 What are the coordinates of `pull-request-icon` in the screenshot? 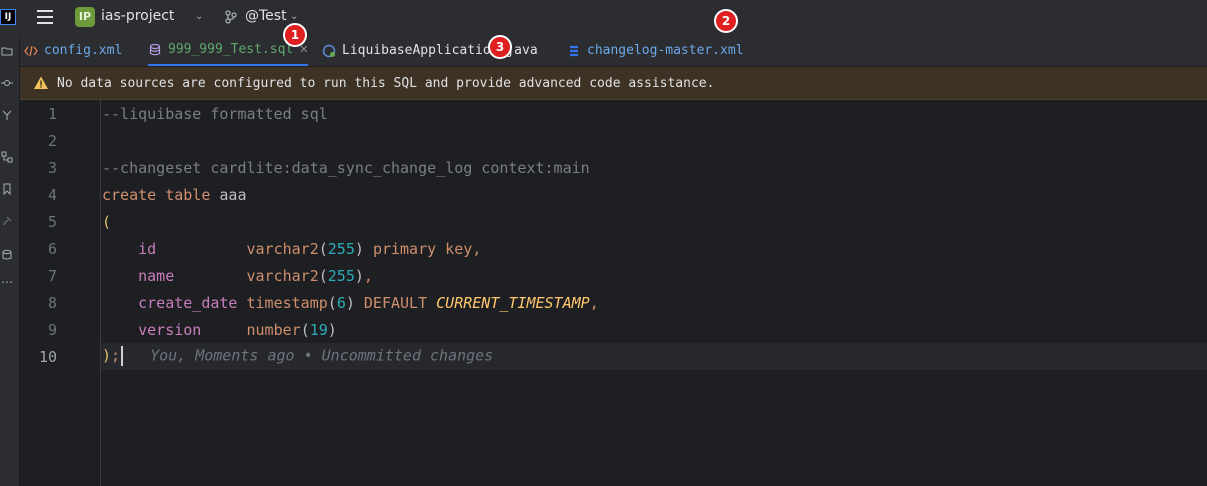 It's located at (7, 115).